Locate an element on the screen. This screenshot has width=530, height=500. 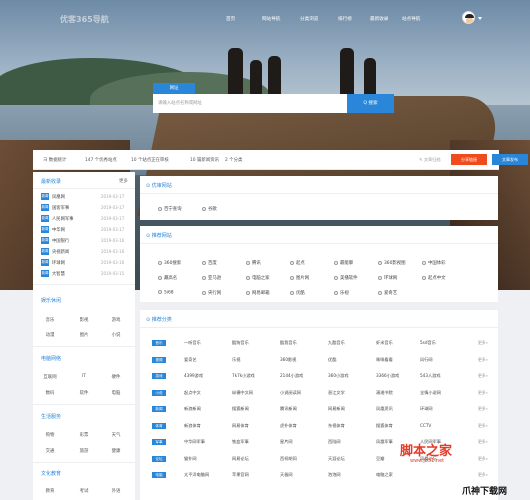
nav-link: 站点导航 is located at coordinates (411, 19).